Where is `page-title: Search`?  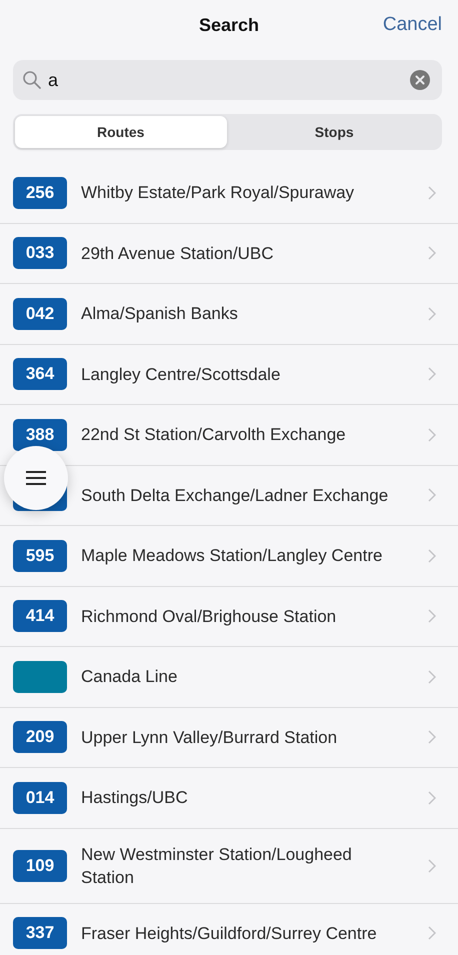
page-title: Search is located at coordinates (229, 25).